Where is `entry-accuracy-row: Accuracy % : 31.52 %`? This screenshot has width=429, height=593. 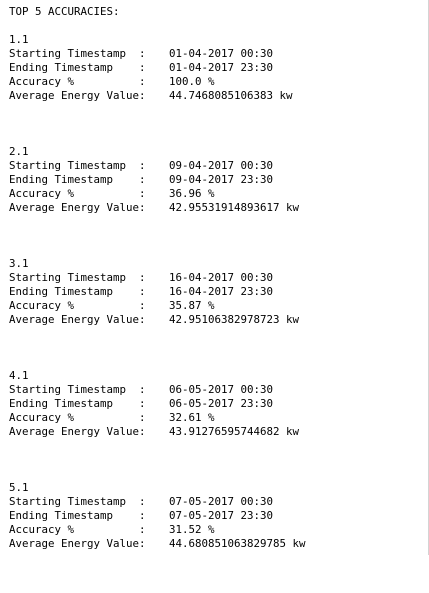
entry-accuracy-row: Accuracy % : 31.52 % is located at coordinates (112, 530).